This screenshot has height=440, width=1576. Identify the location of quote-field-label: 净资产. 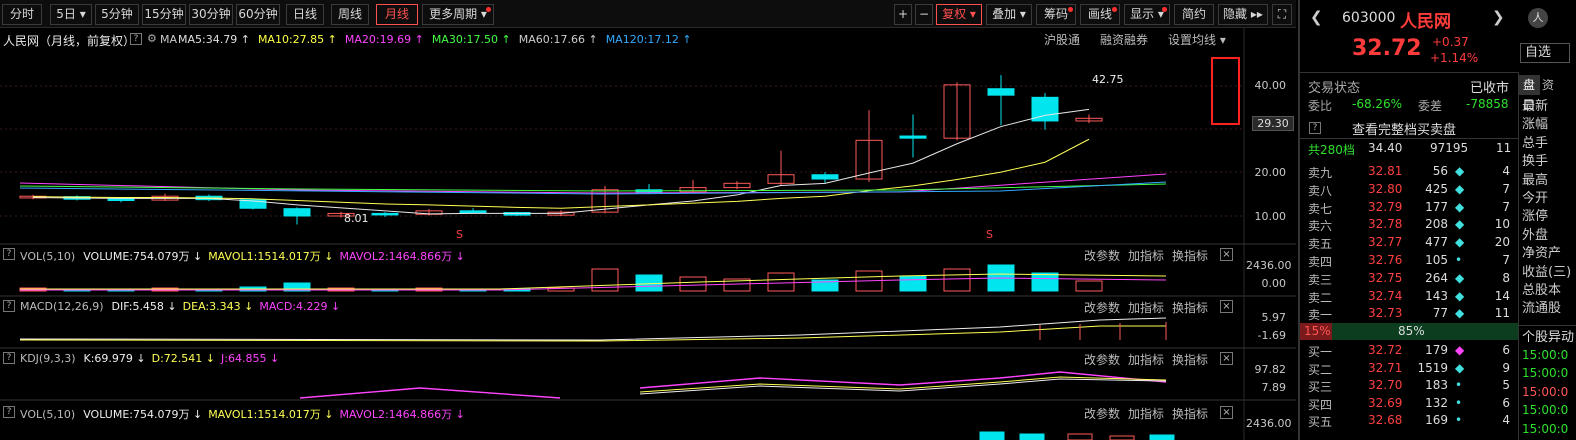
(1542, 254).